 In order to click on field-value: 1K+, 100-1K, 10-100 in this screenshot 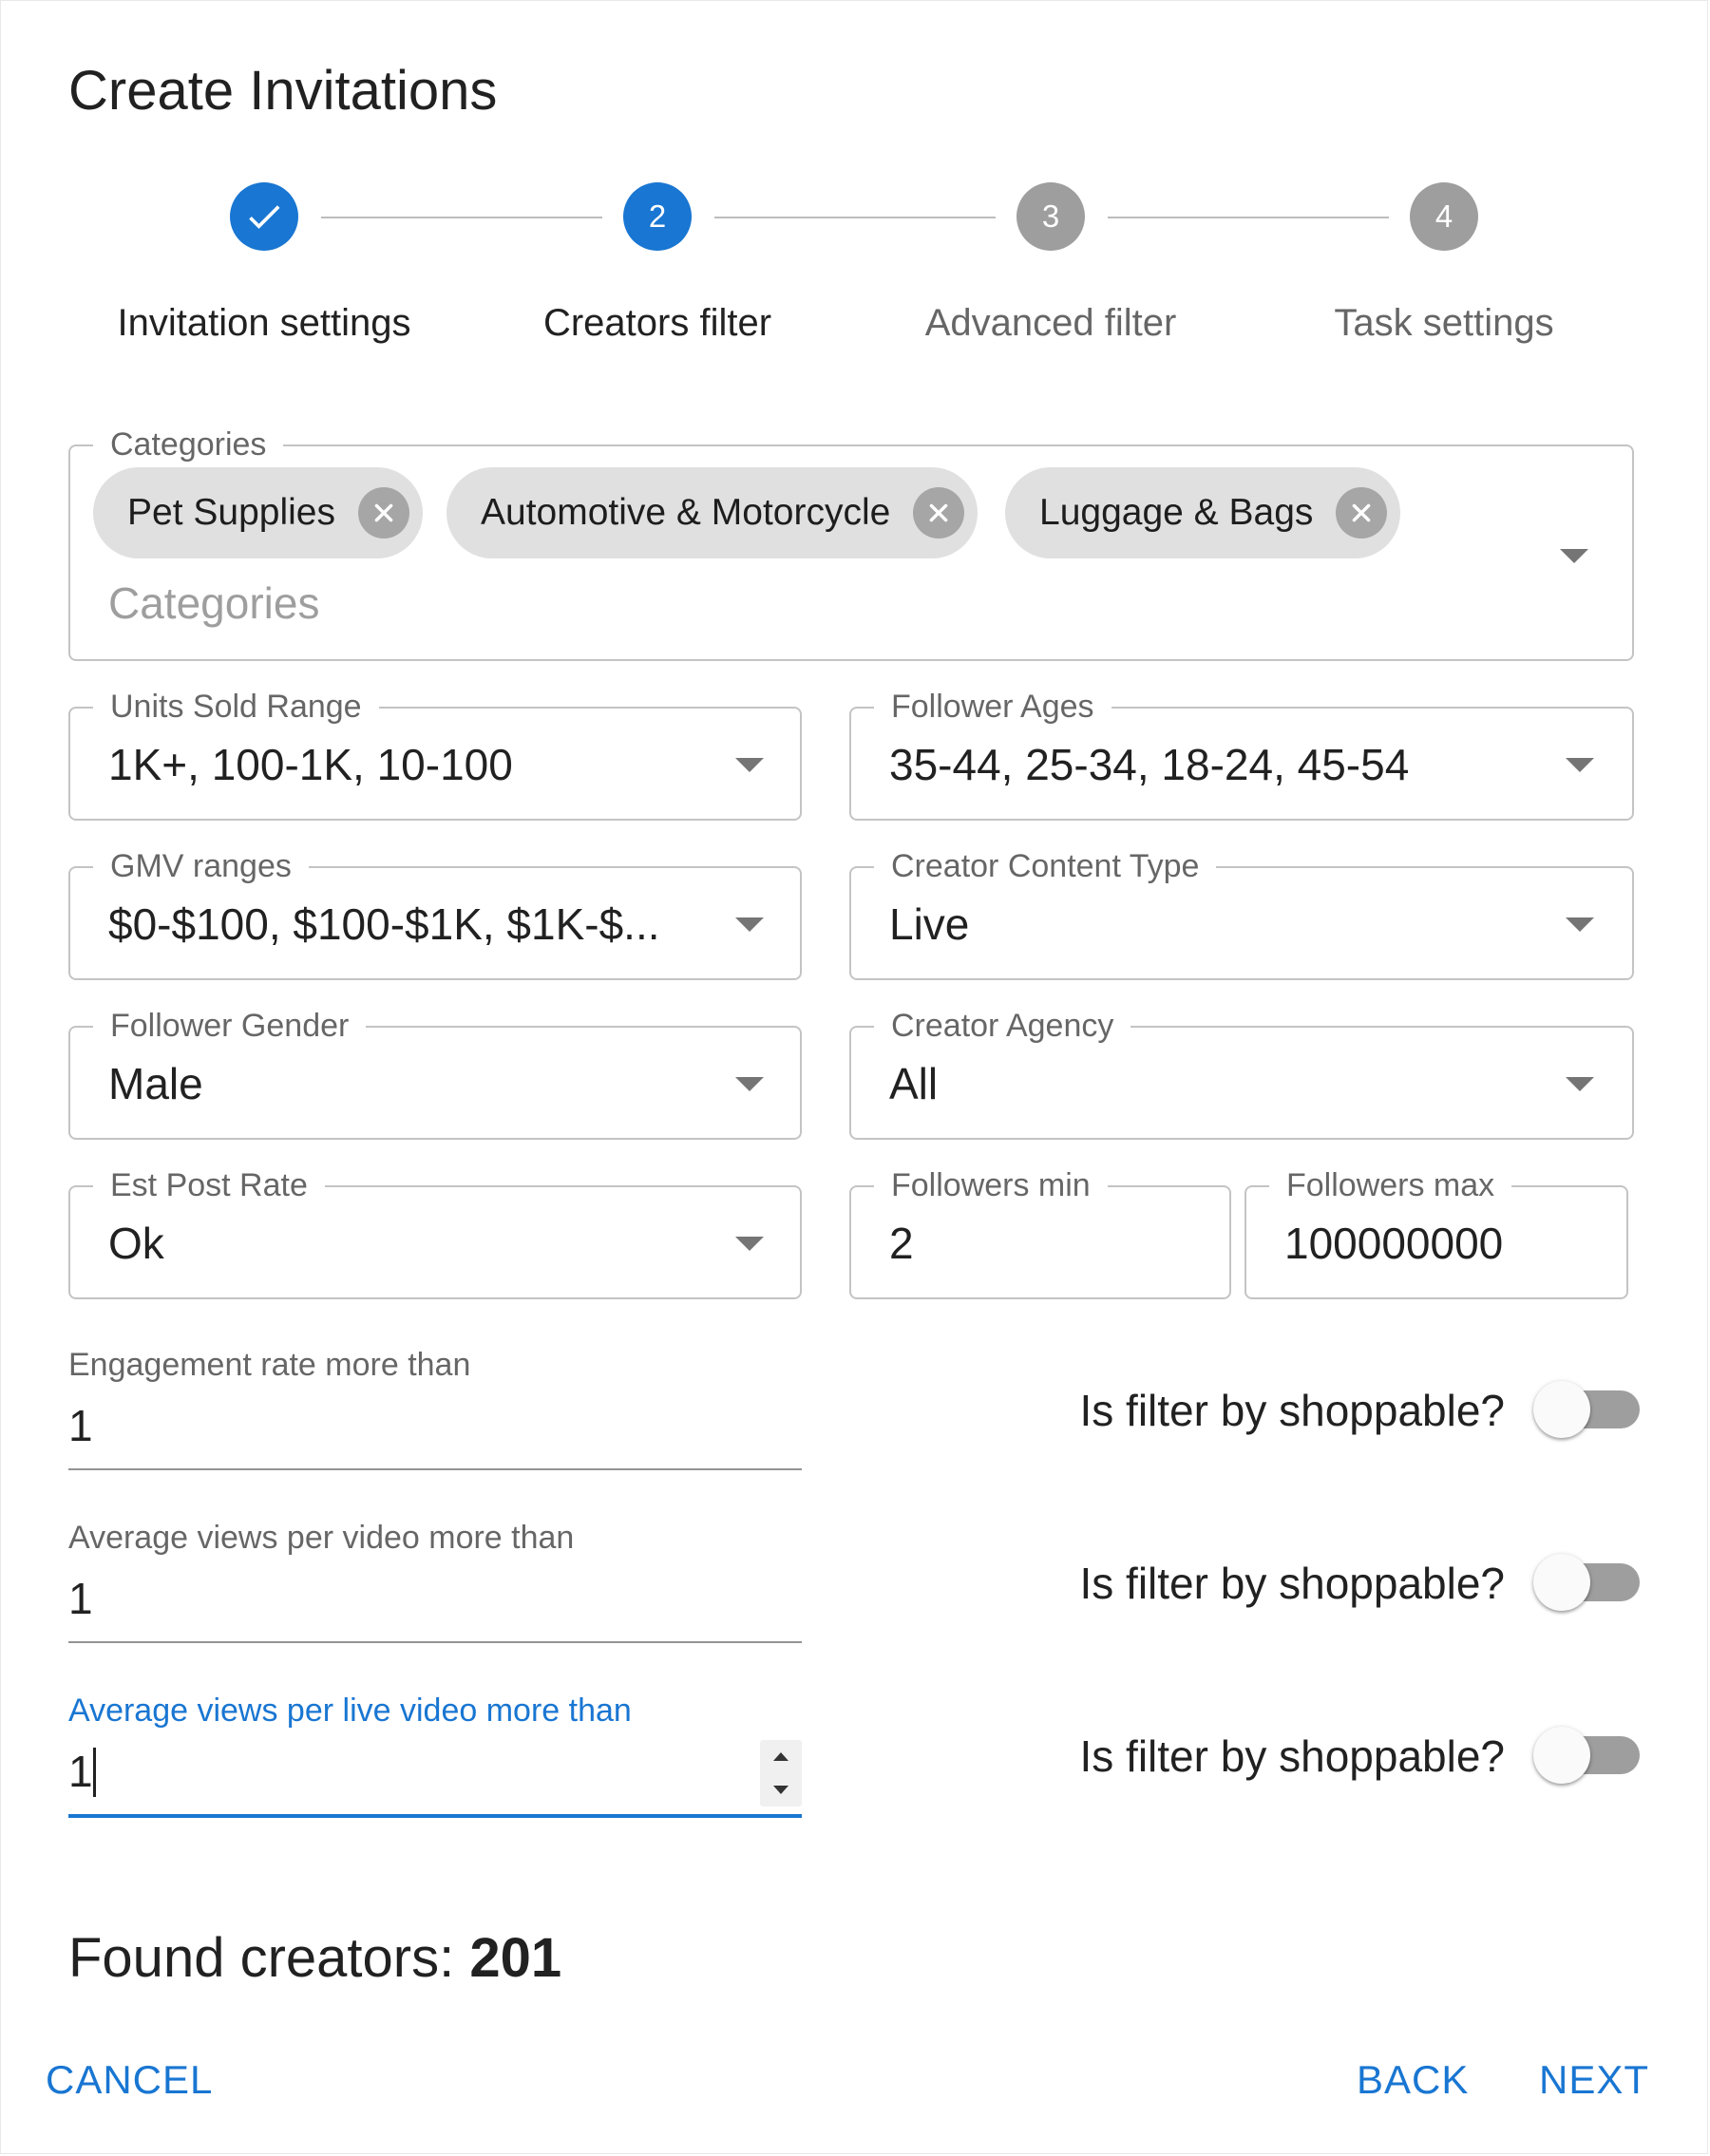, I will do `click(310, 765)`.